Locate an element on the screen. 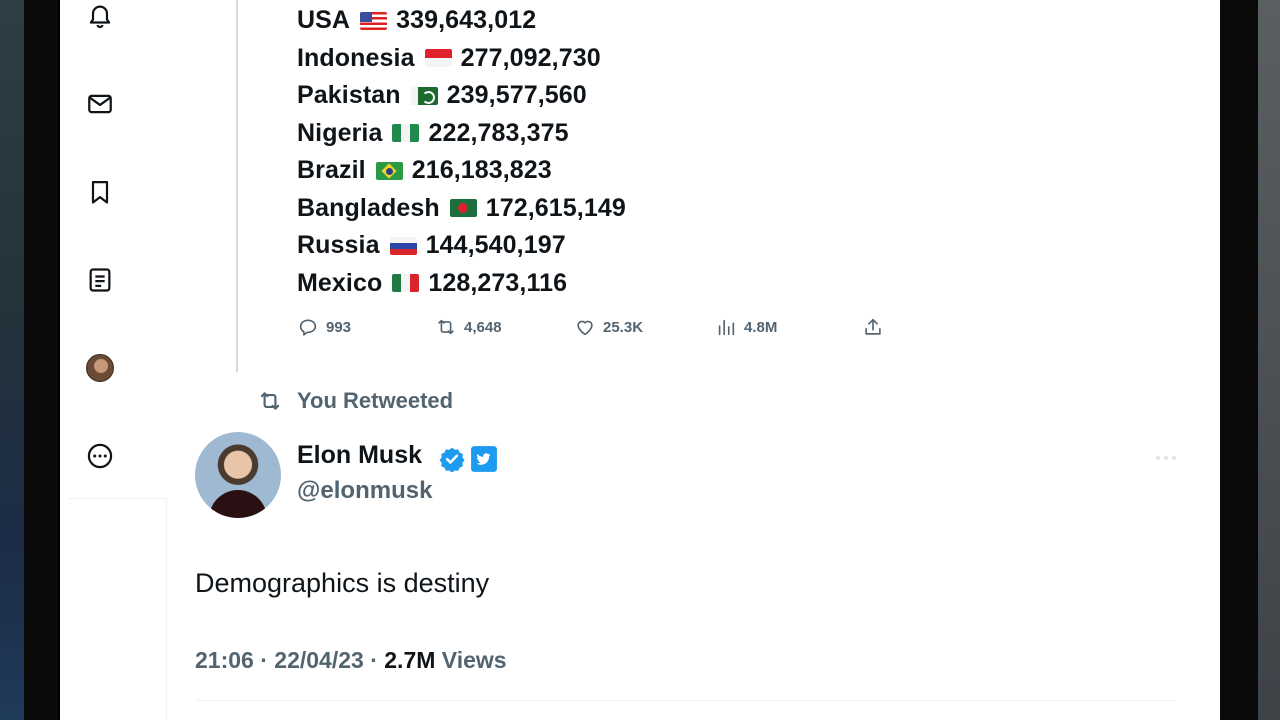  population-value: 172,615,149 is located at coordinates (555, 207).